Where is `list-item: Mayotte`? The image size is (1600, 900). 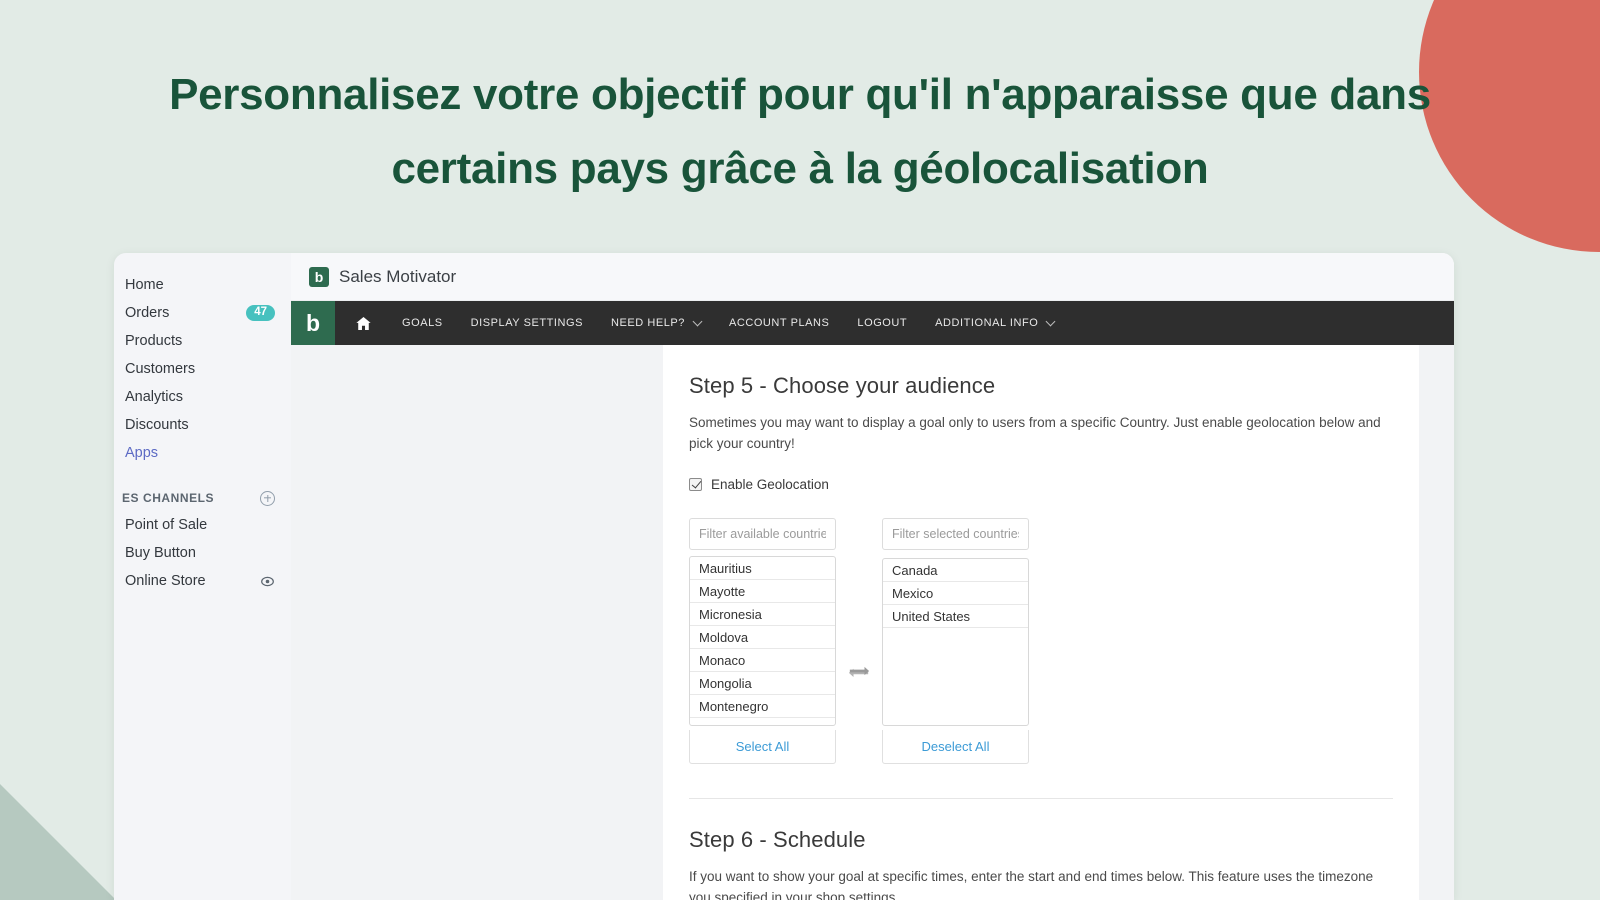 list-item: Mayotte is located at coordinates (762, 591).